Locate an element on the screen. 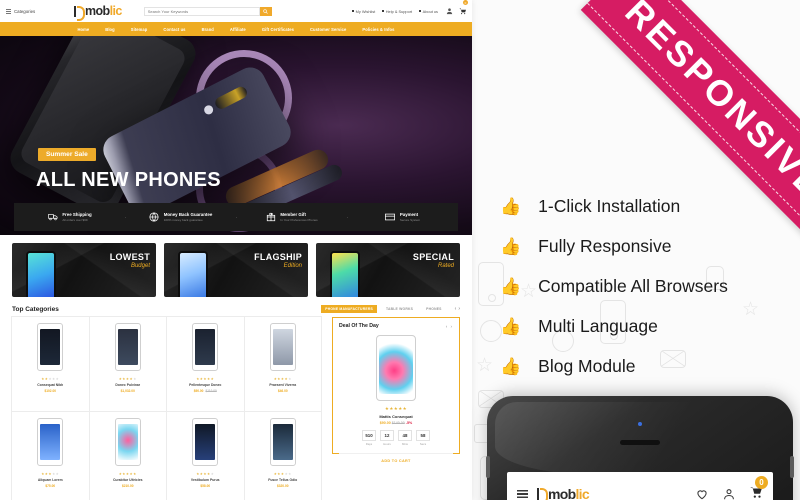 The image size is (800, 500). product-name: Donec Pulvinar is located at coordinates (128, 385).